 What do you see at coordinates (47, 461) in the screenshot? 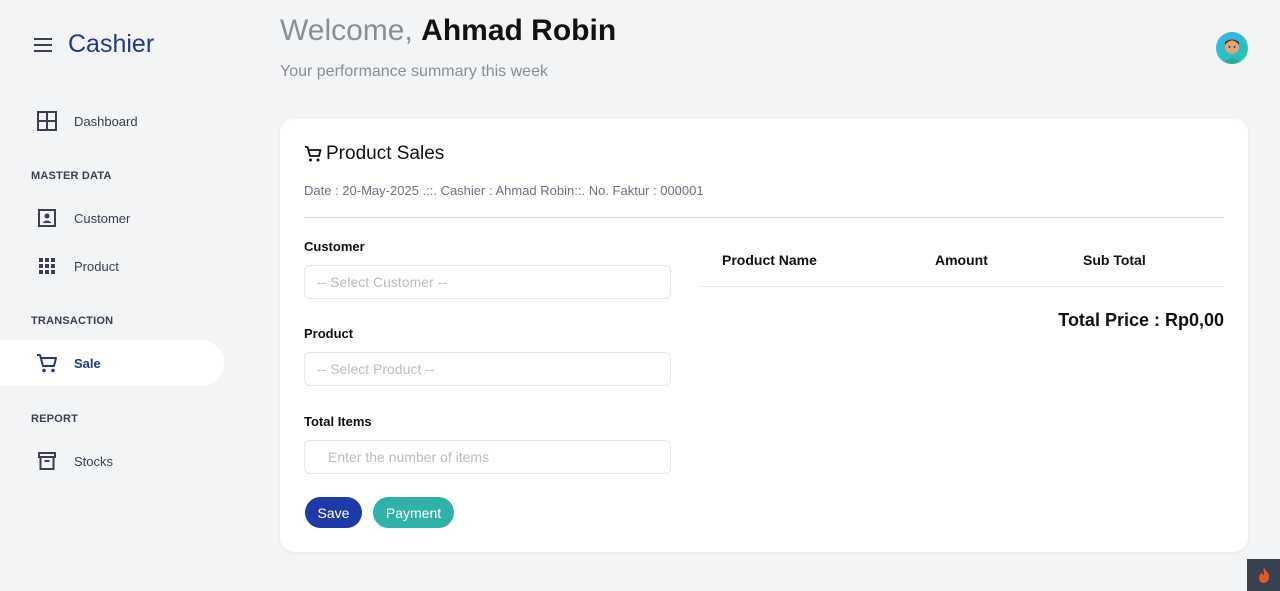
I see `archive-box-icon` at bounding box center [47, 461].